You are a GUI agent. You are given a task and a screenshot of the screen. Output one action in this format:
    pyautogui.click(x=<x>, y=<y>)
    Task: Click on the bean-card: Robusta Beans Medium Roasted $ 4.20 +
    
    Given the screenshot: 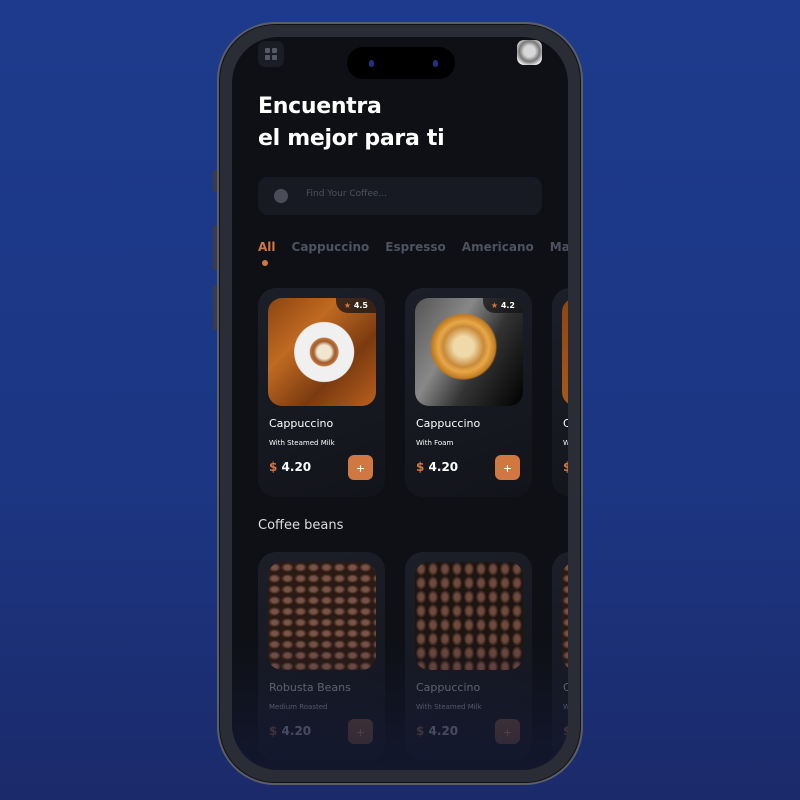 What is the action you would take?
    pyautogui.click(x=321, y=656)
    